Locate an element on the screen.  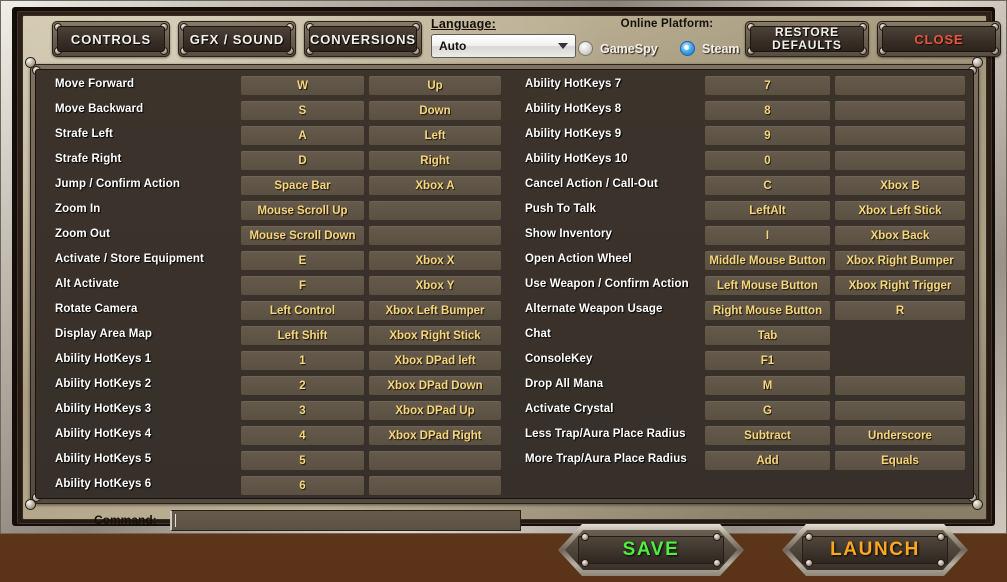
binding-primary-field: Mouse Scroll Down is located at coordinates (302, 235).